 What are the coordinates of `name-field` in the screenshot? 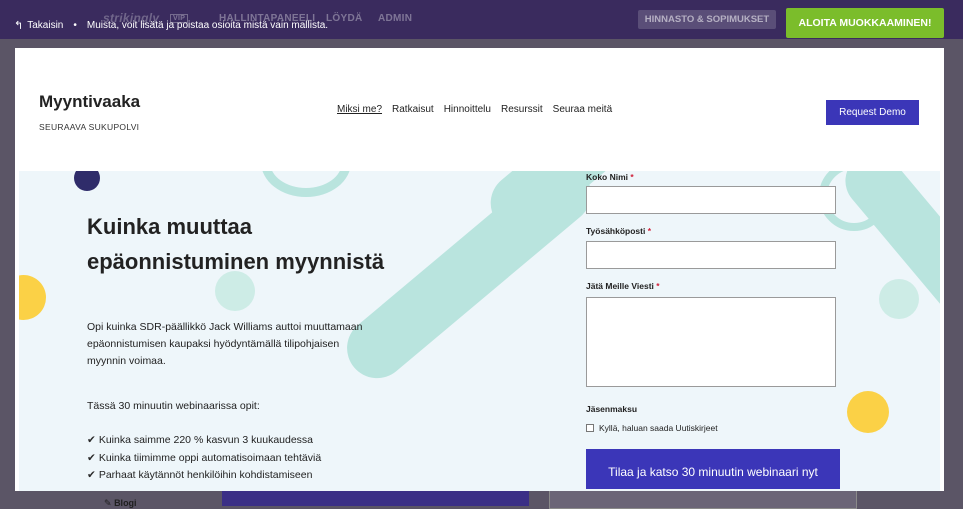 It's located at (711, 200).